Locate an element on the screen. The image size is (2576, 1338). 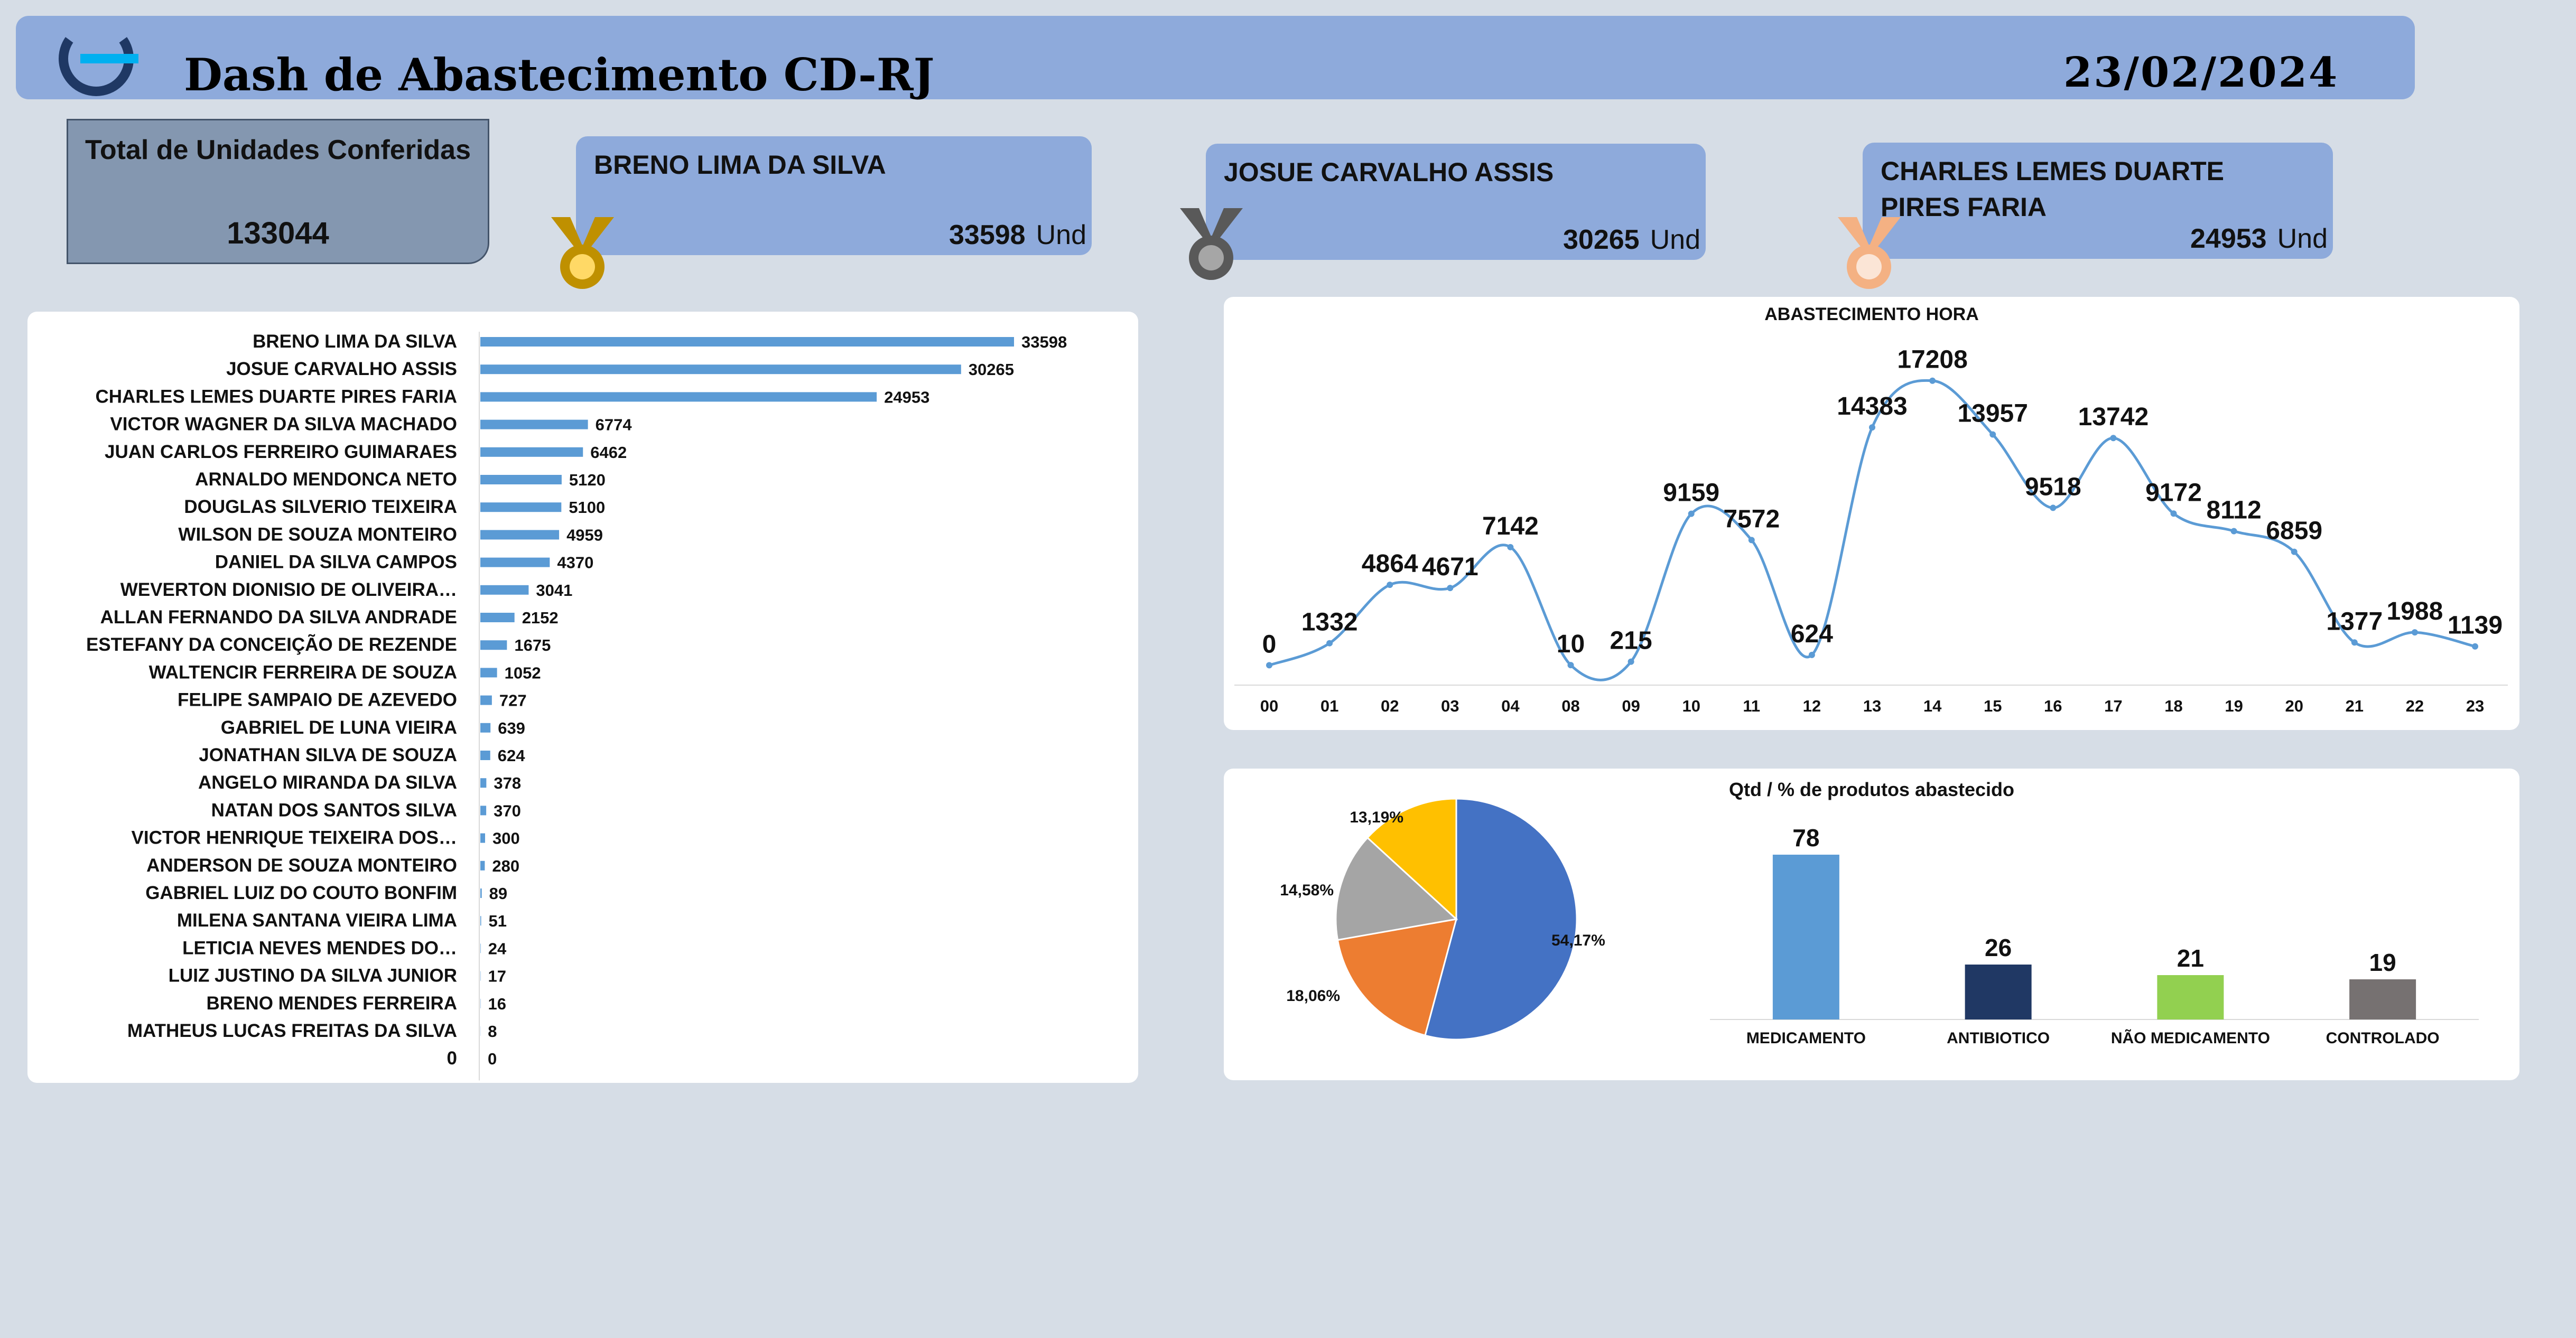
line-x-tick-label: 08 is located at coordinates (1570, 706).